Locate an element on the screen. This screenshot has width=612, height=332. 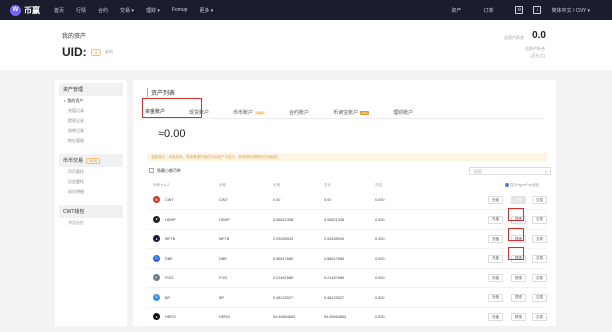
sidebar-item-open-orders: 币币委托 is located at coordinates (91, 172).